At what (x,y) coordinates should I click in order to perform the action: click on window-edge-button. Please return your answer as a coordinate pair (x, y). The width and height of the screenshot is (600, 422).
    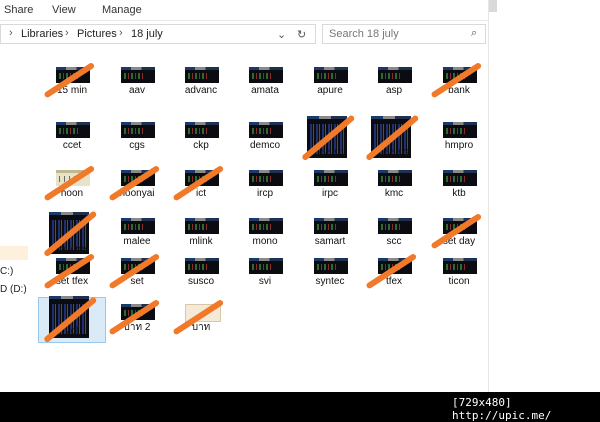
    Looking at the image, I should click on (493, 6).